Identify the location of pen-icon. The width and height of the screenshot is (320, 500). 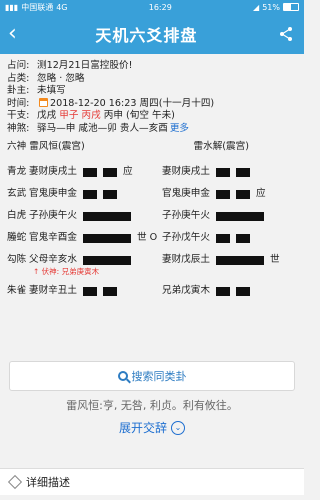
(15, 482).